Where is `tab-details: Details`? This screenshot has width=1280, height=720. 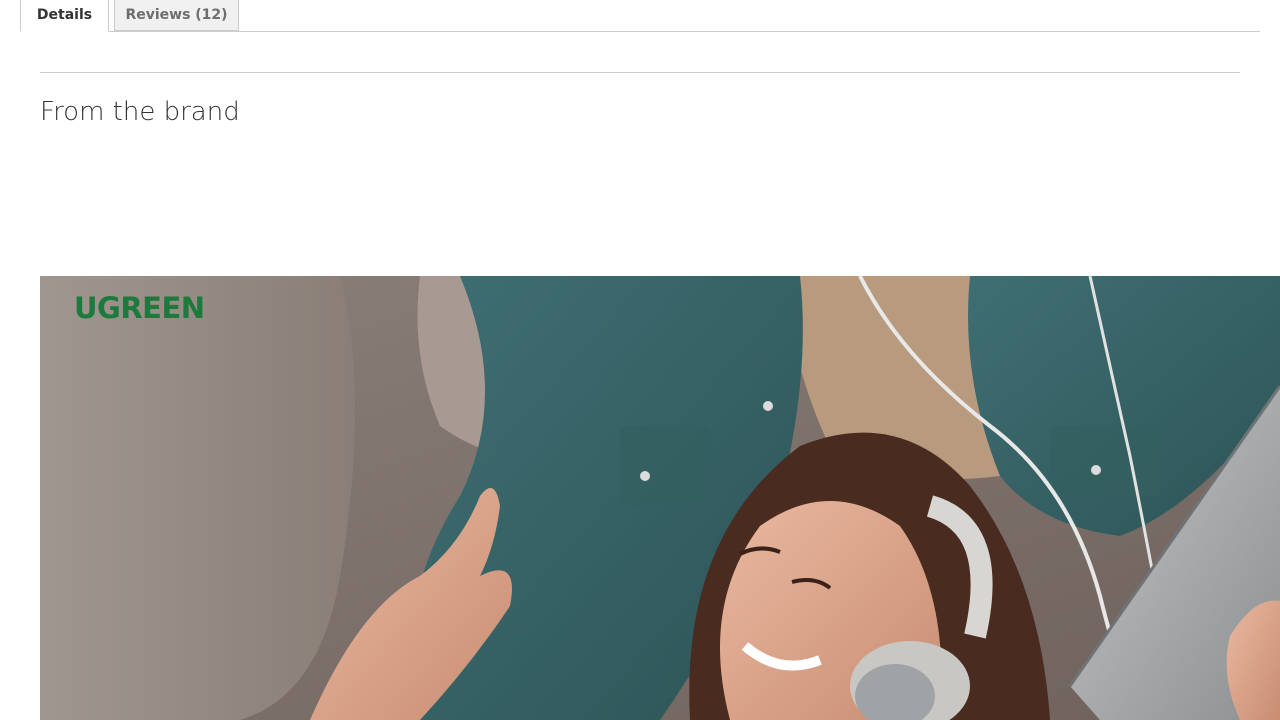 tab-details: Details is located at coordinates (64, 16).